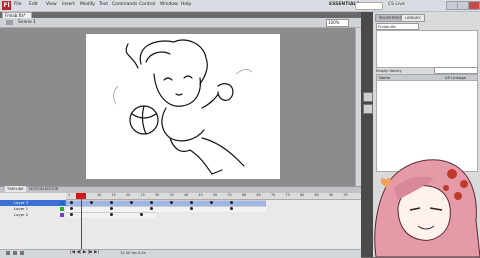 Image resolution: width=480 pixels, height=258 pixels. Describe the element at coordinates (103, 4) in the screenshot. I see `menu-text: Text` at that location.